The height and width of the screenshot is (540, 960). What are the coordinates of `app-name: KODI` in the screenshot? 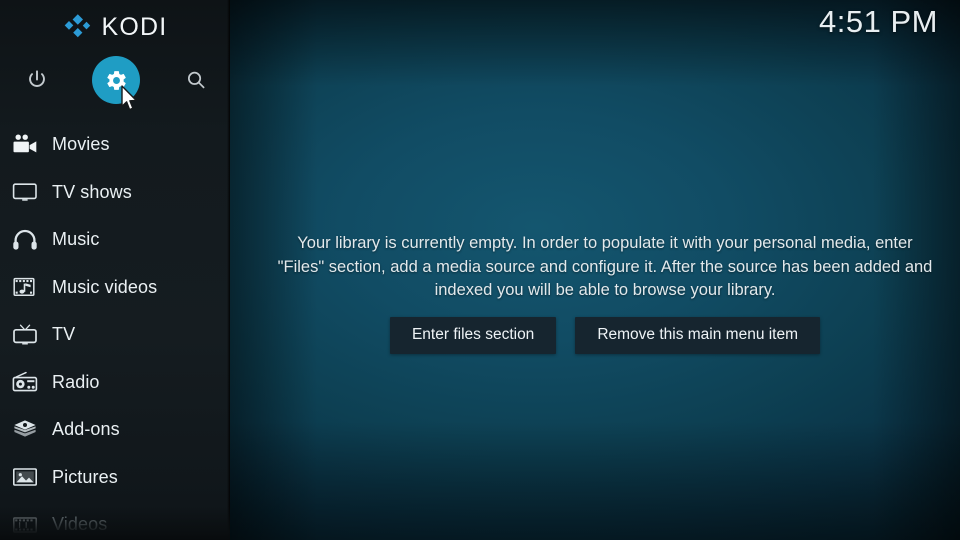 It's located at (134, 26).